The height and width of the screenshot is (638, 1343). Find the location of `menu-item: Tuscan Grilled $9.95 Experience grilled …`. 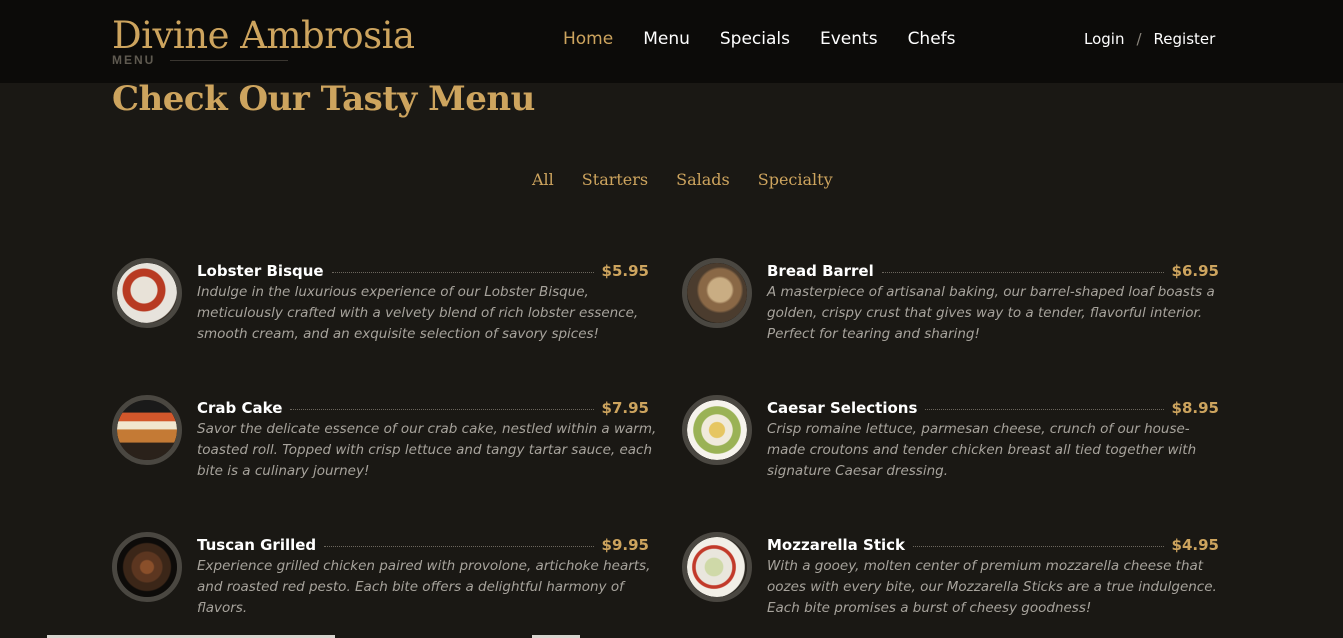

menu-item: Tuscan Grilled $9.95 Experience grilled … is located at coordinates (384, 585).